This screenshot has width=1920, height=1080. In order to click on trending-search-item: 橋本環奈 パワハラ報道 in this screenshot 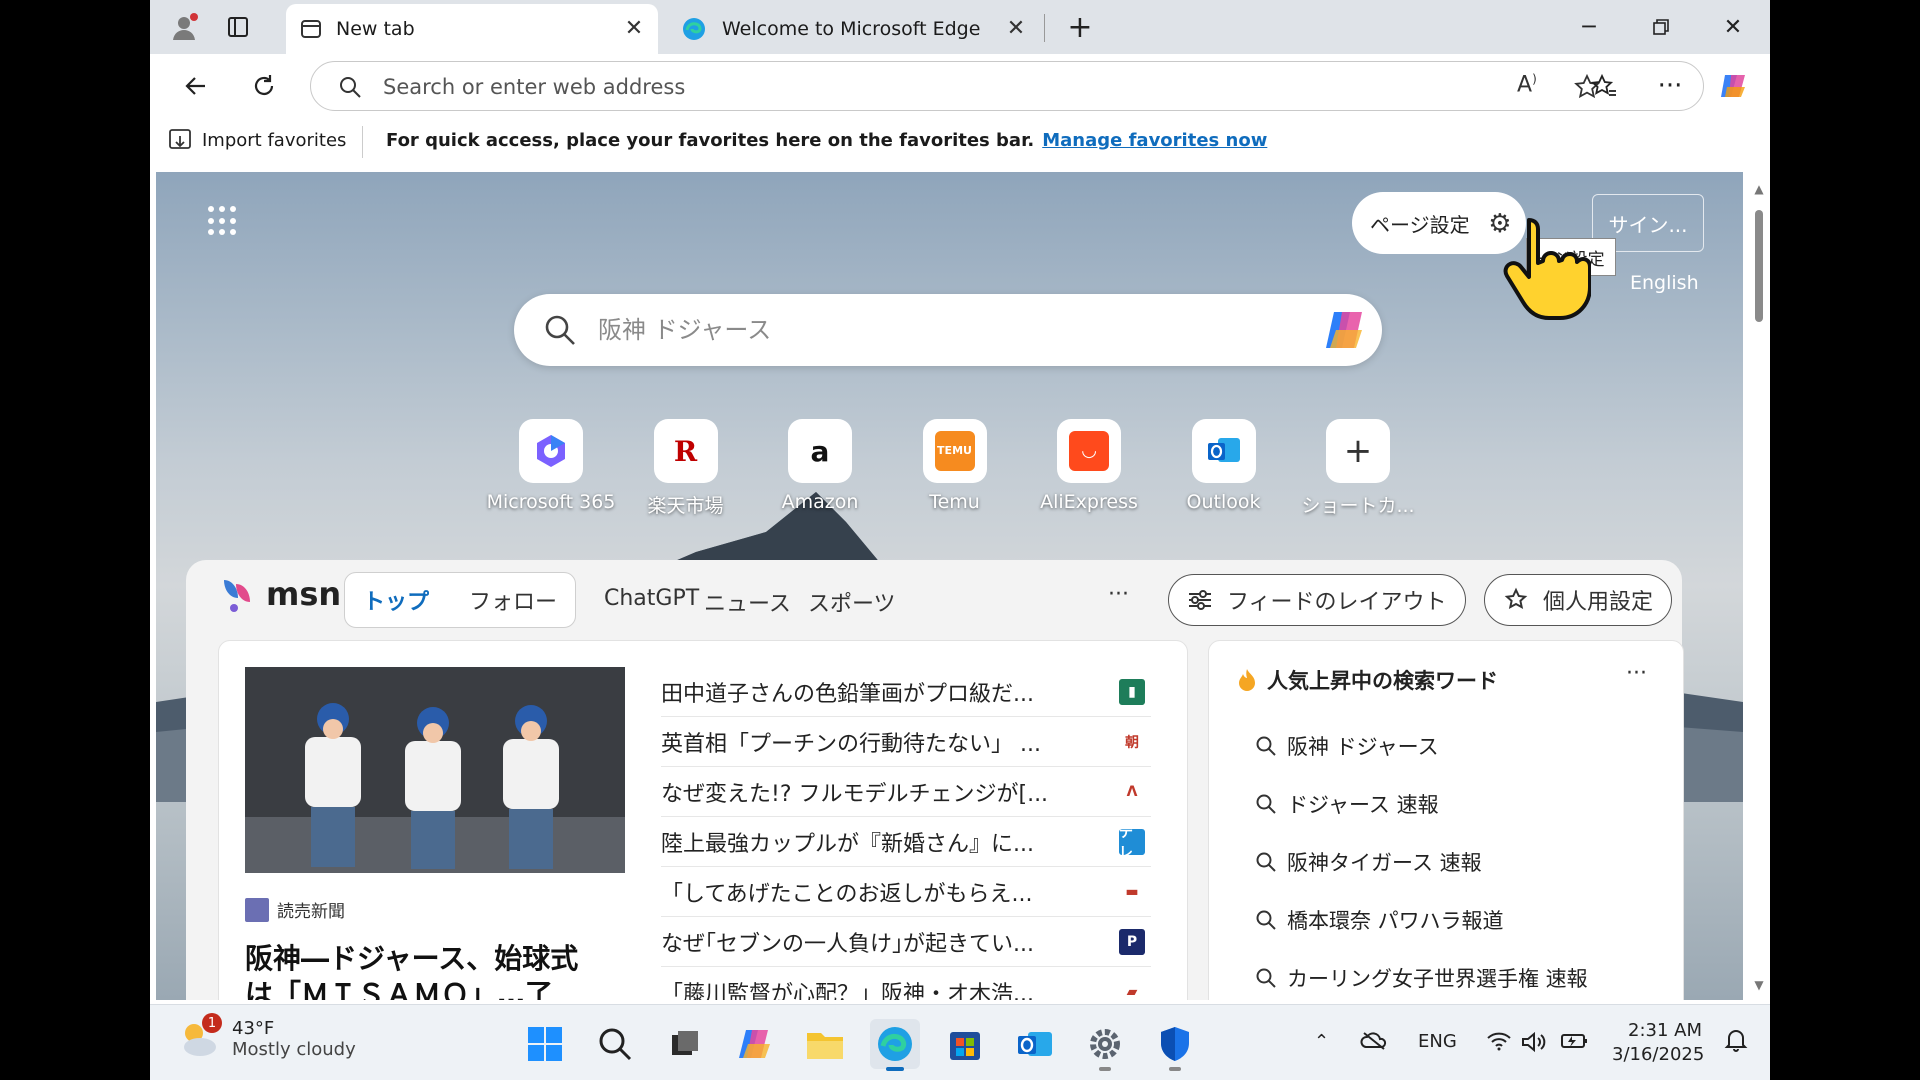, I will do `click(1379, 920)`.